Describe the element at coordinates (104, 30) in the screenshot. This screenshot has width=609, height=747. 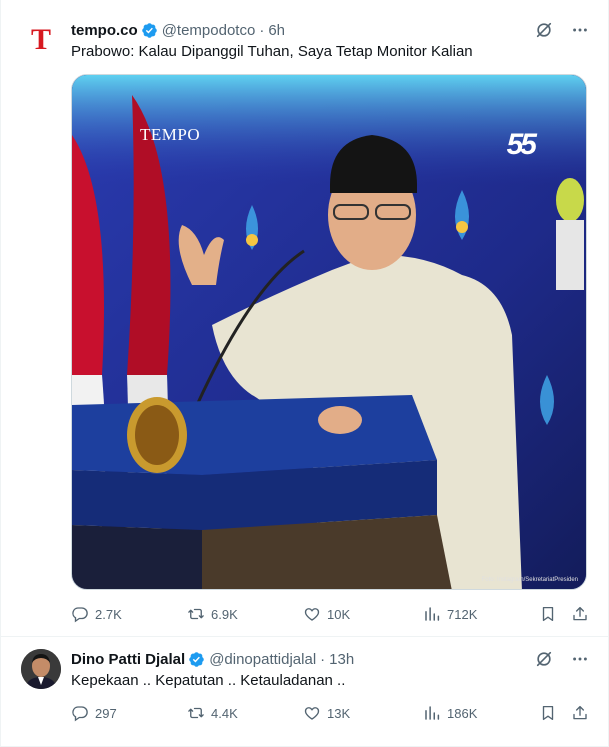
I see `author-name: tempo.co` at that location.